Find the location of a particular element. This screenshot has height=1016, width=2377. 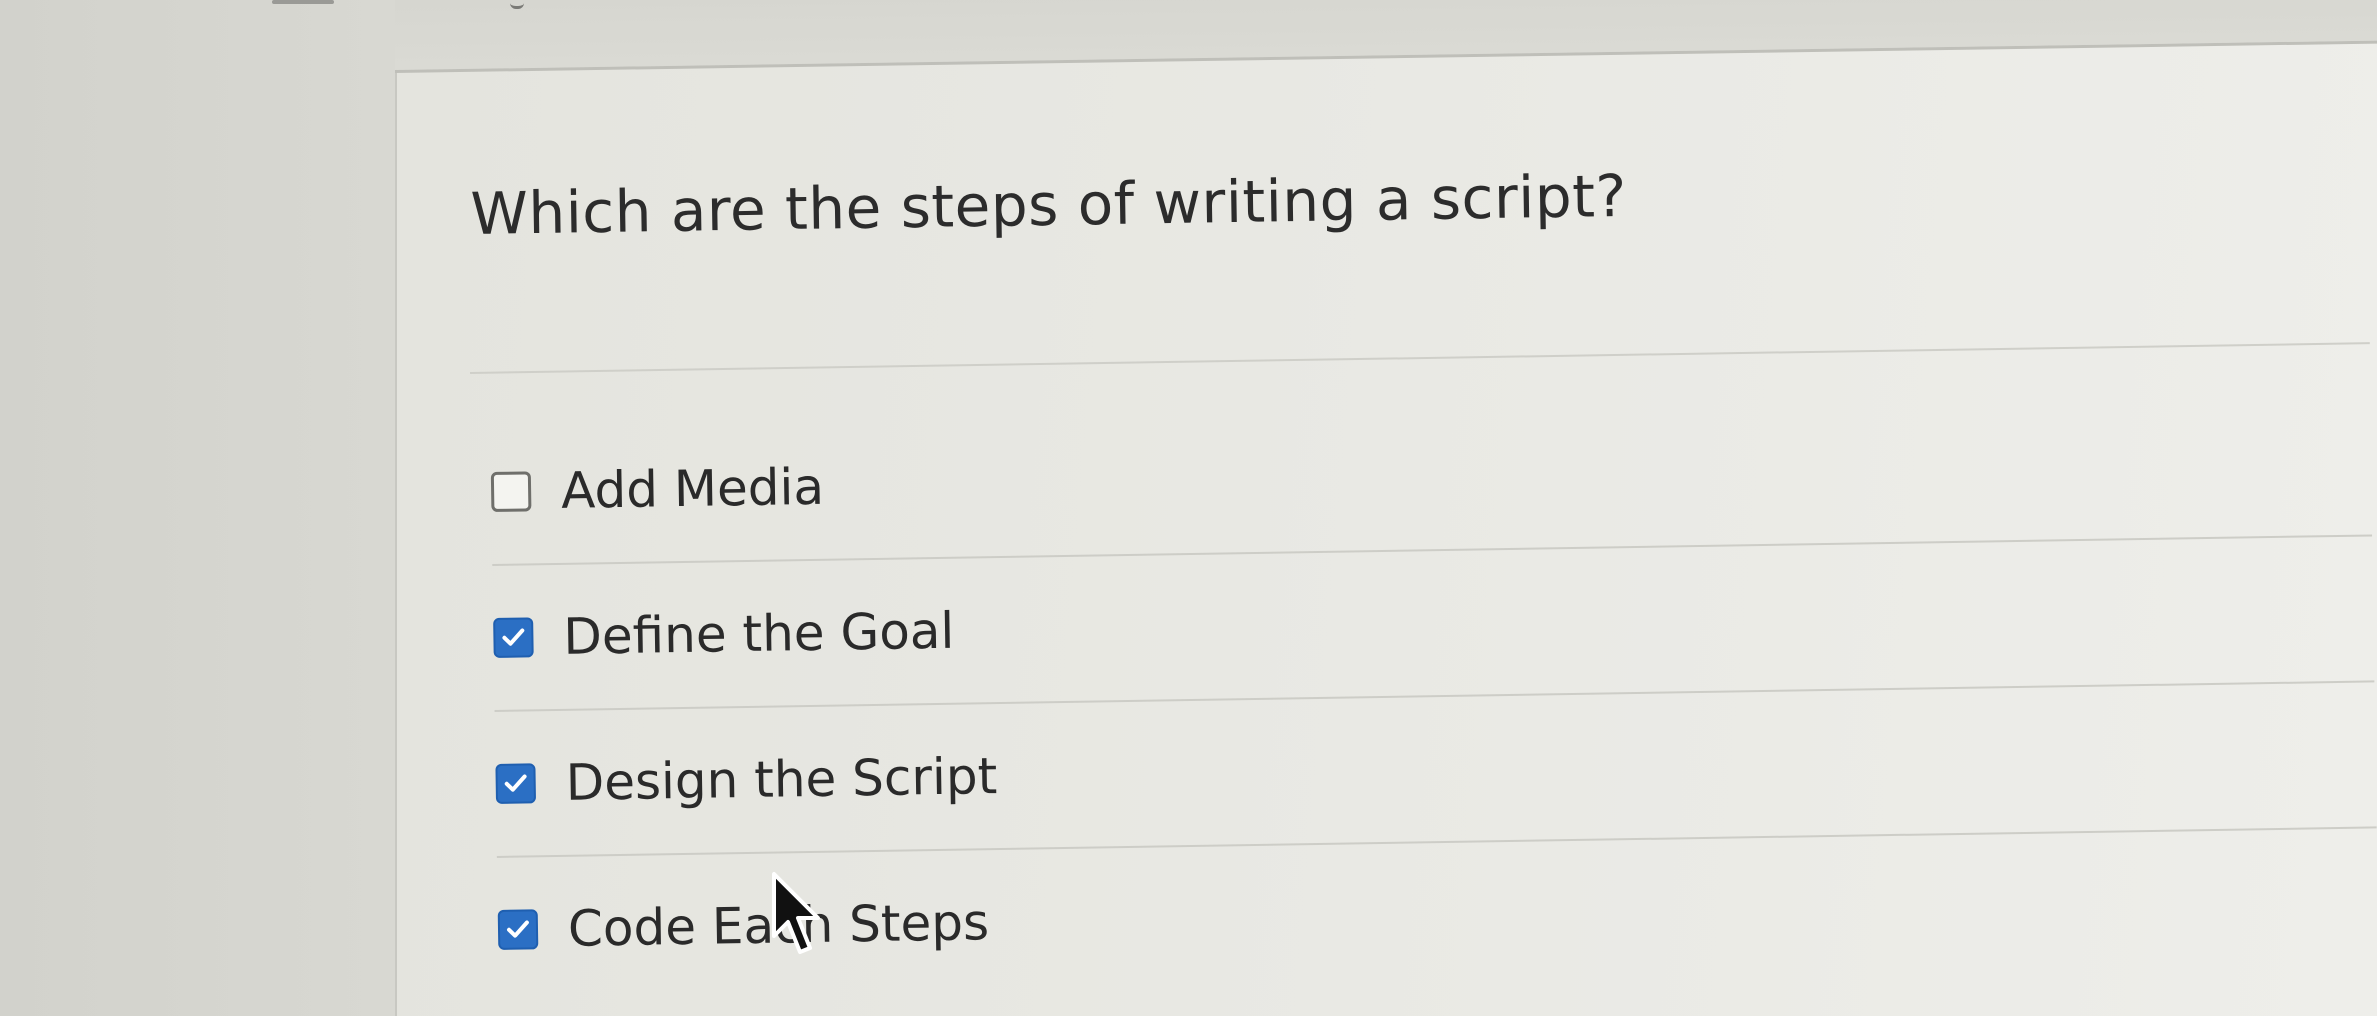

answer-option: Add Media is located at coordinates (1431, 478).